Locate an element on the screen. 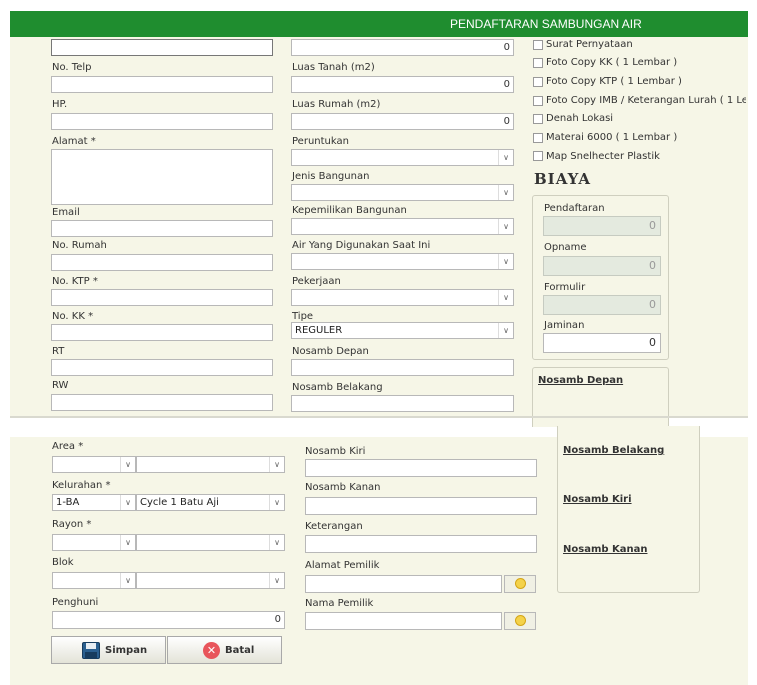 This screenshot has height=685, width=757. top-number-field: 0 is located at coordinates (402, 47).